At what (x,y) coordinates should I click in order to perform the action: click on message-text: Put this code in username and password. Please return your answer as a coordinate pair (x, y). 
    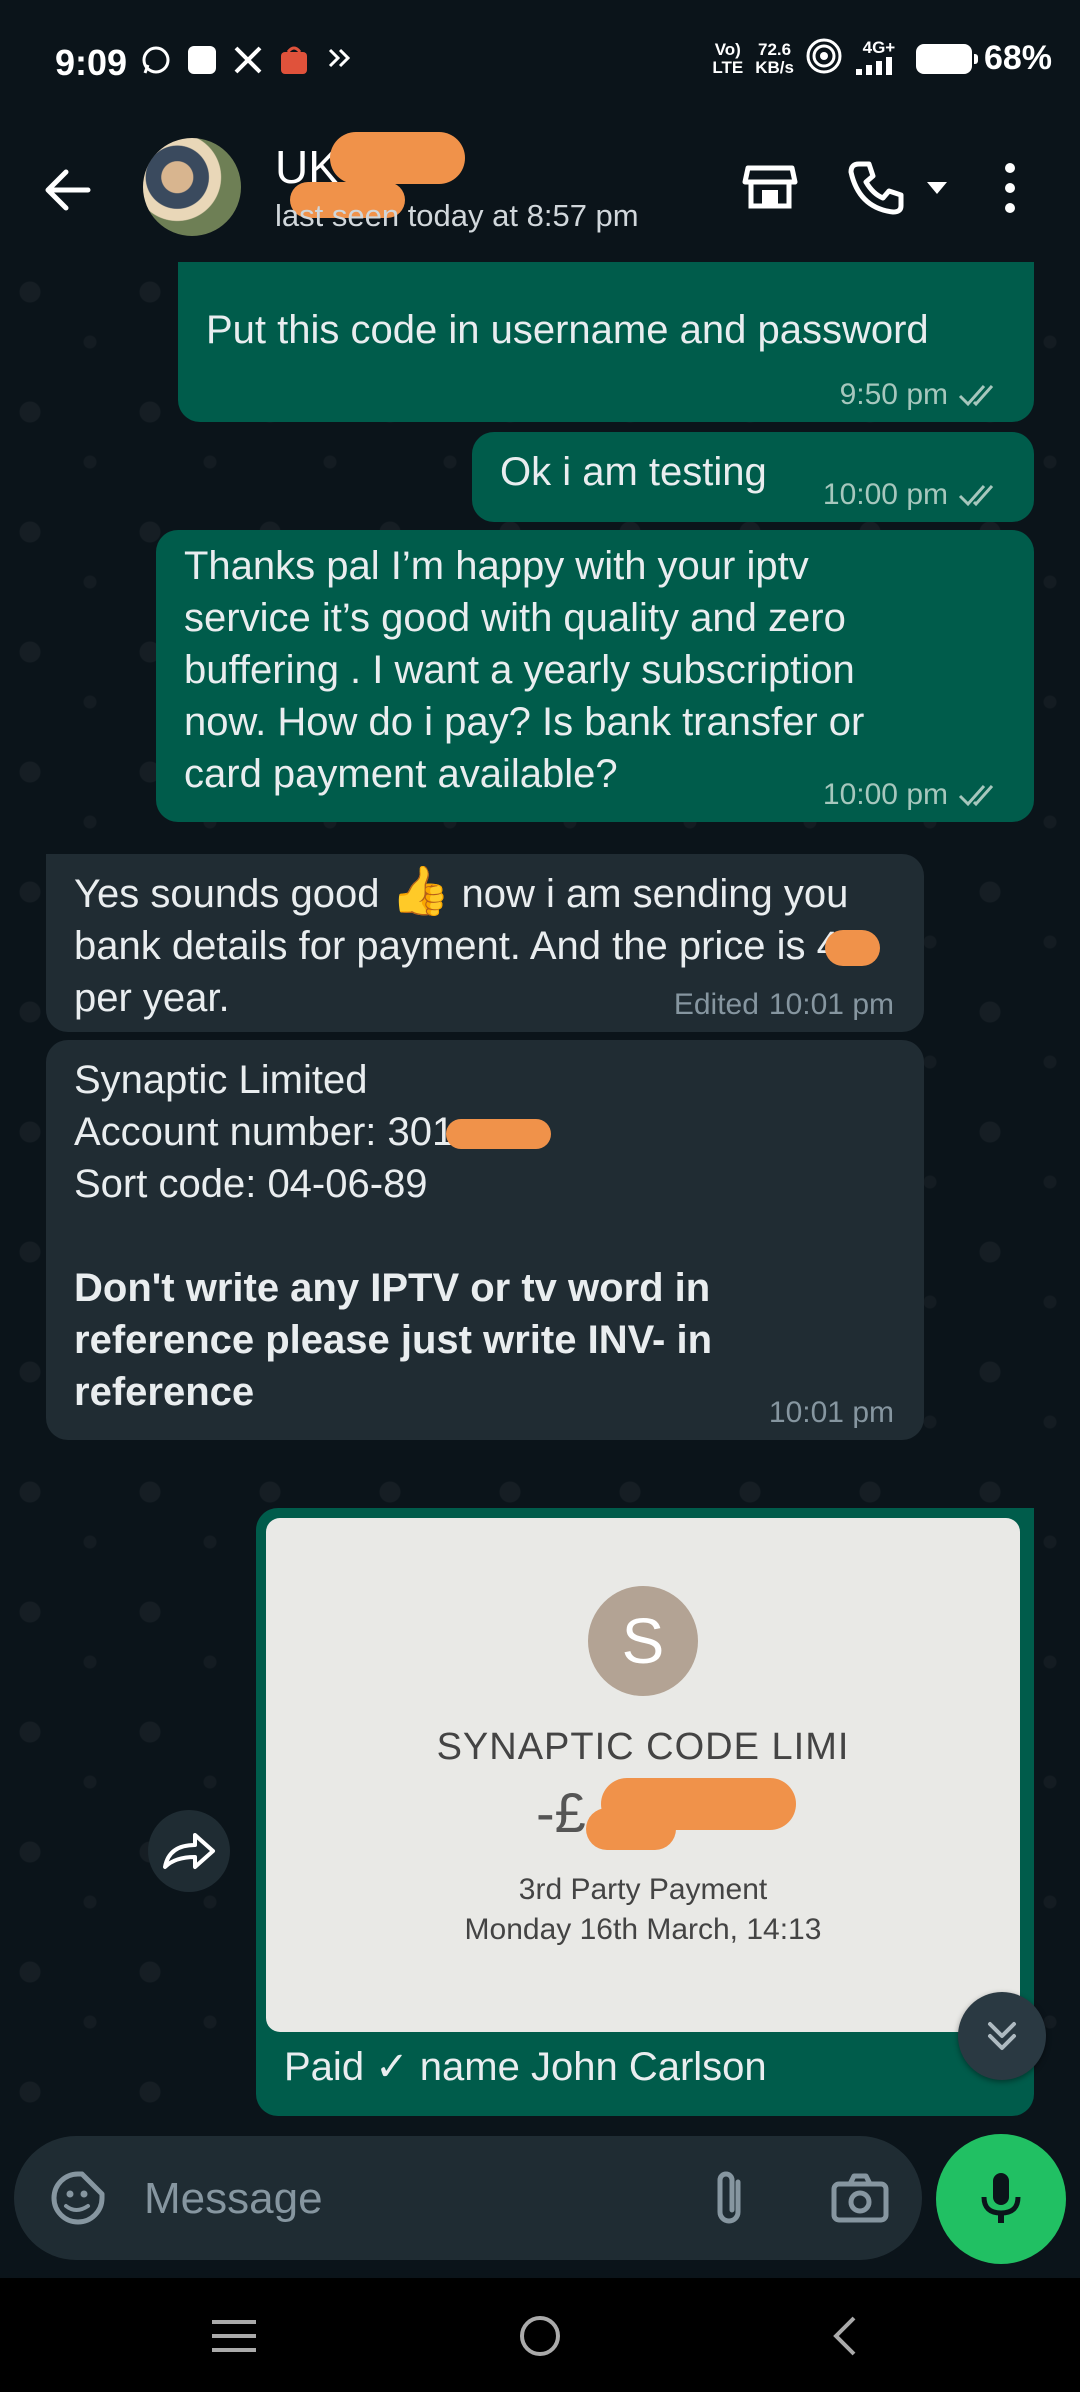
    Looking at the image, I should click on (567, 330).